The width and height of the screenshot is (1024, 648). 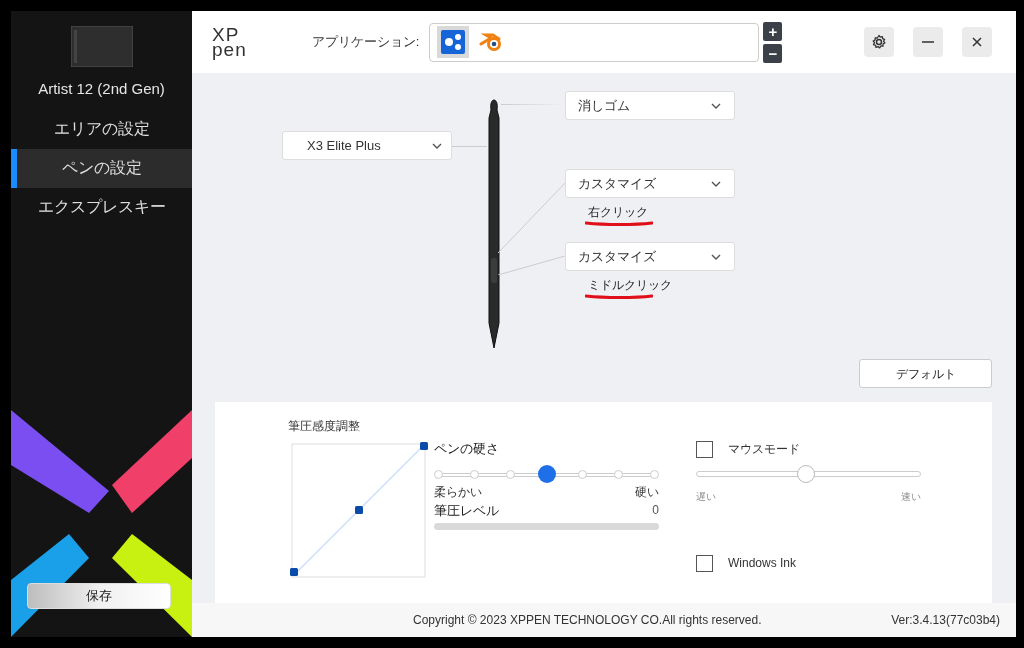 What do you see at coordinates (911, 497) in the screenshot?
I see `slider-label: 速い` at bounding box center [911, 497].